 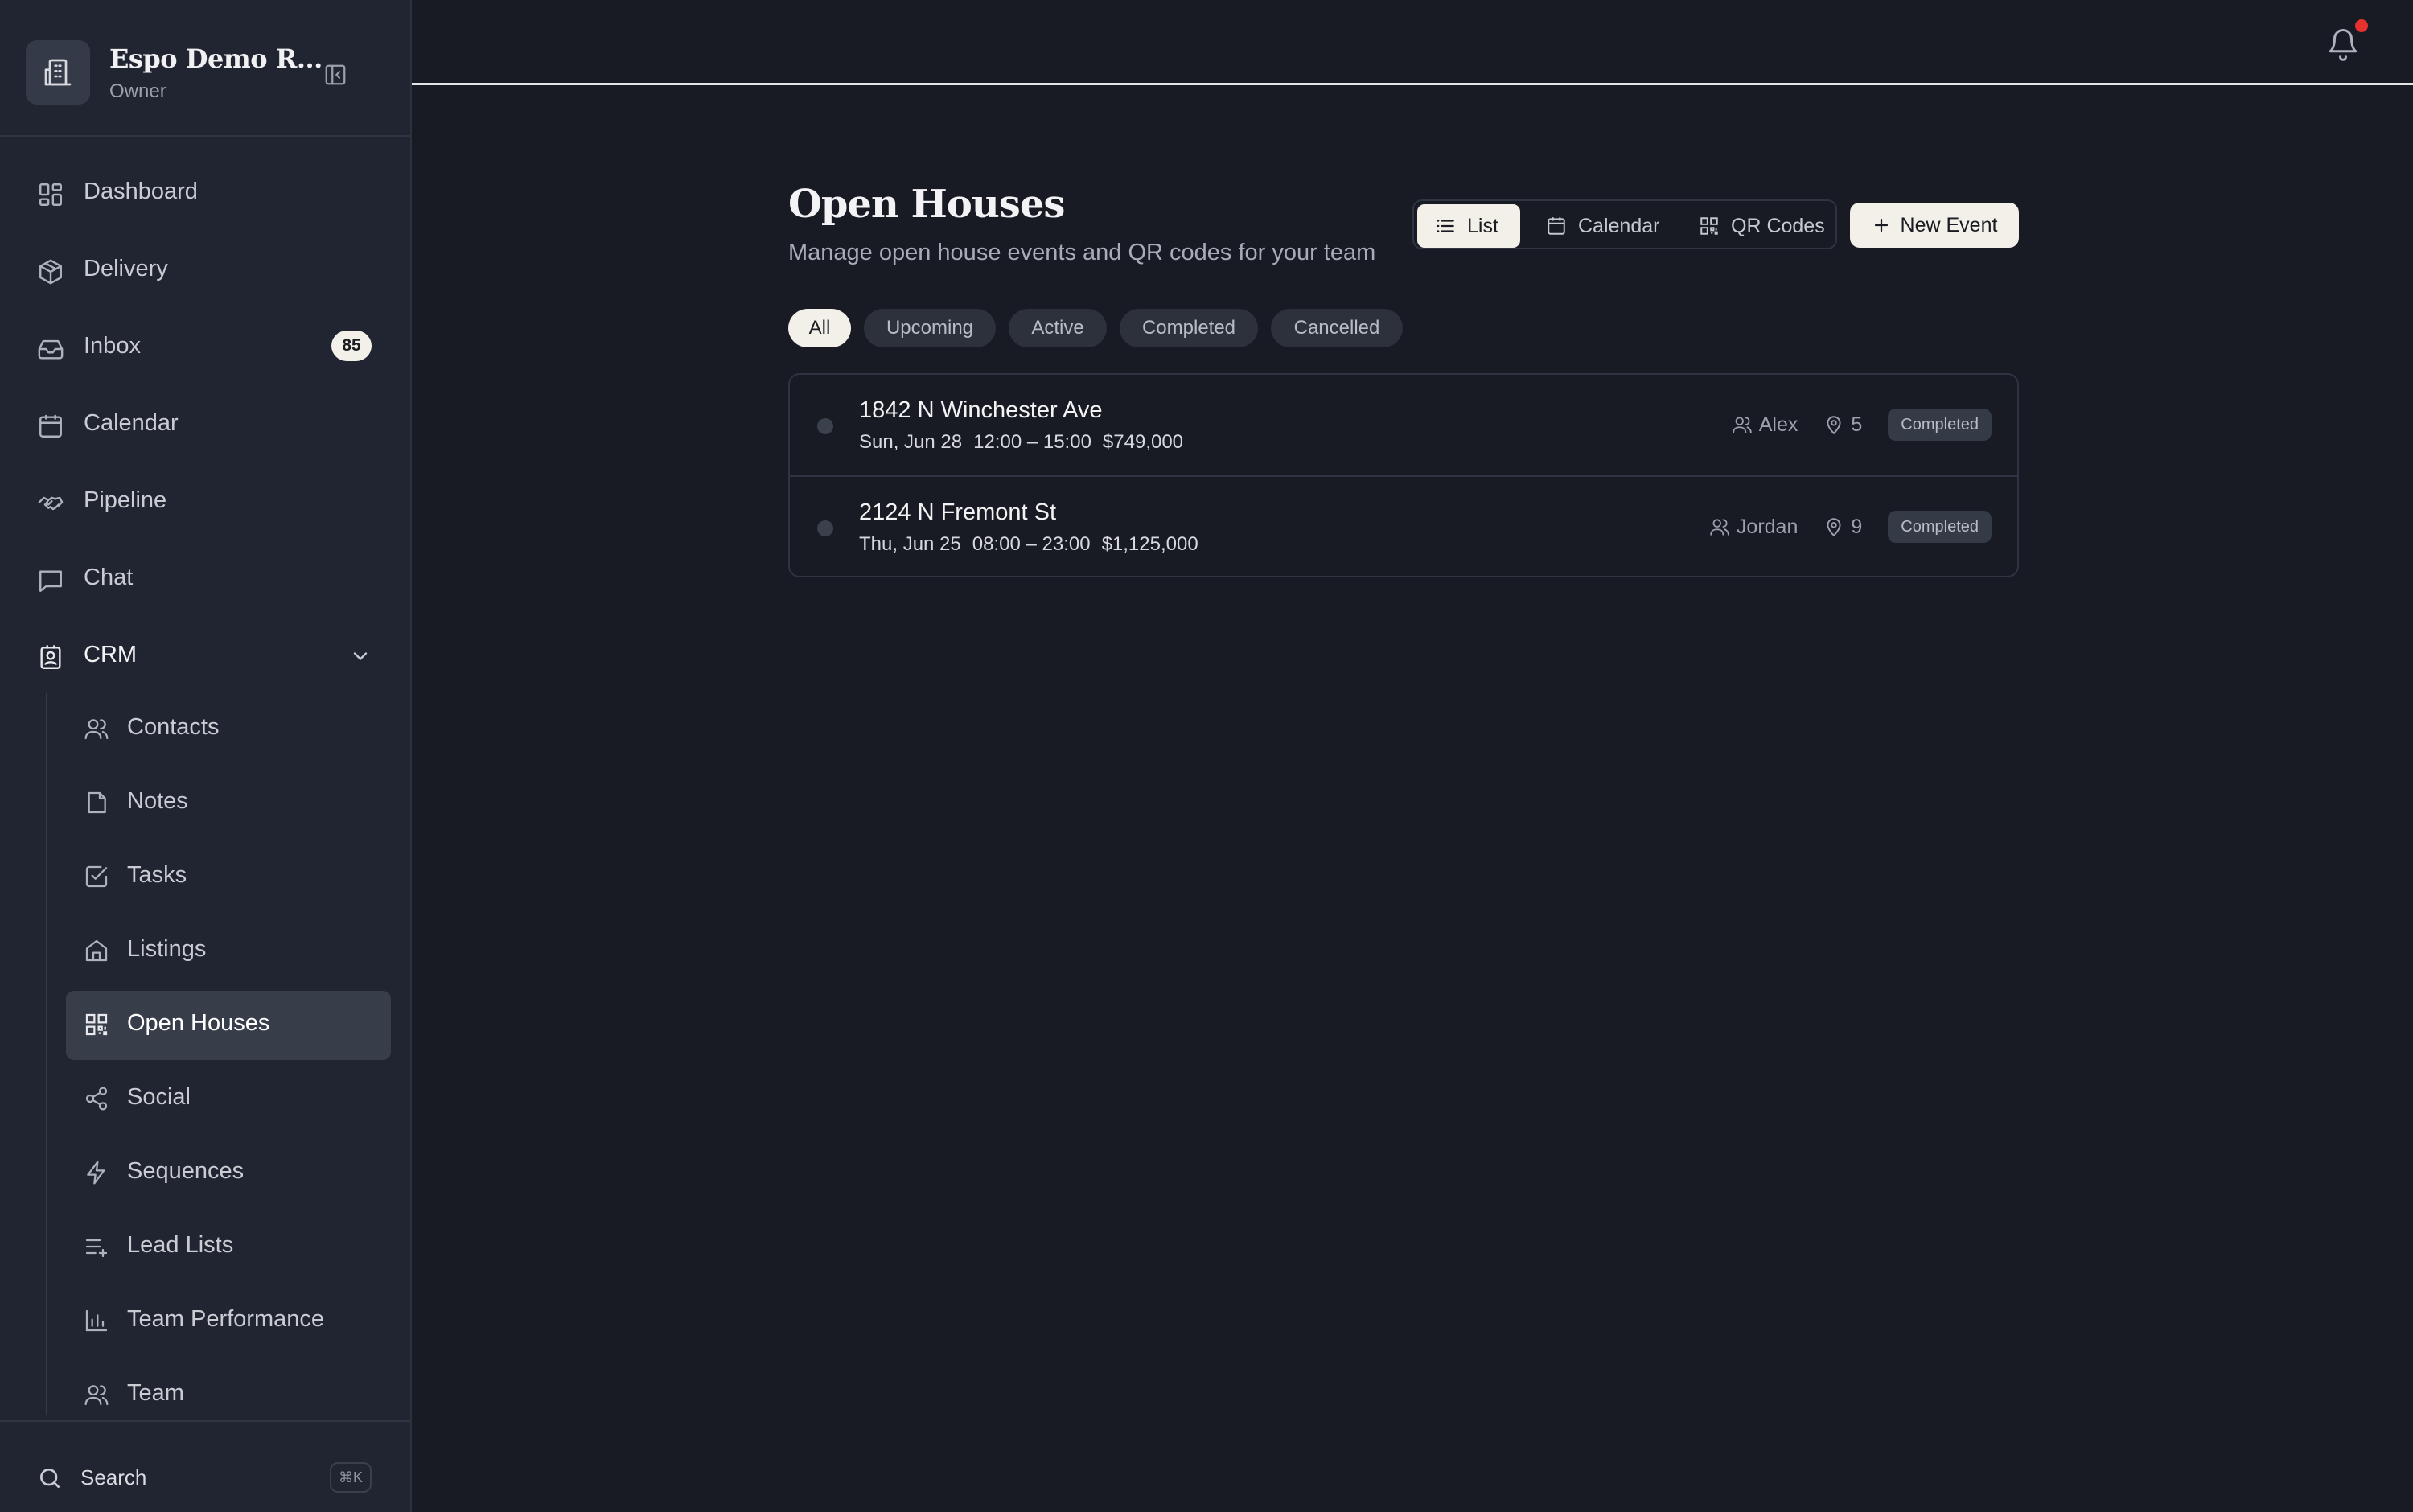 I want to click on sidebar-item-label: Open Houses, so click(x=199, y=1023).